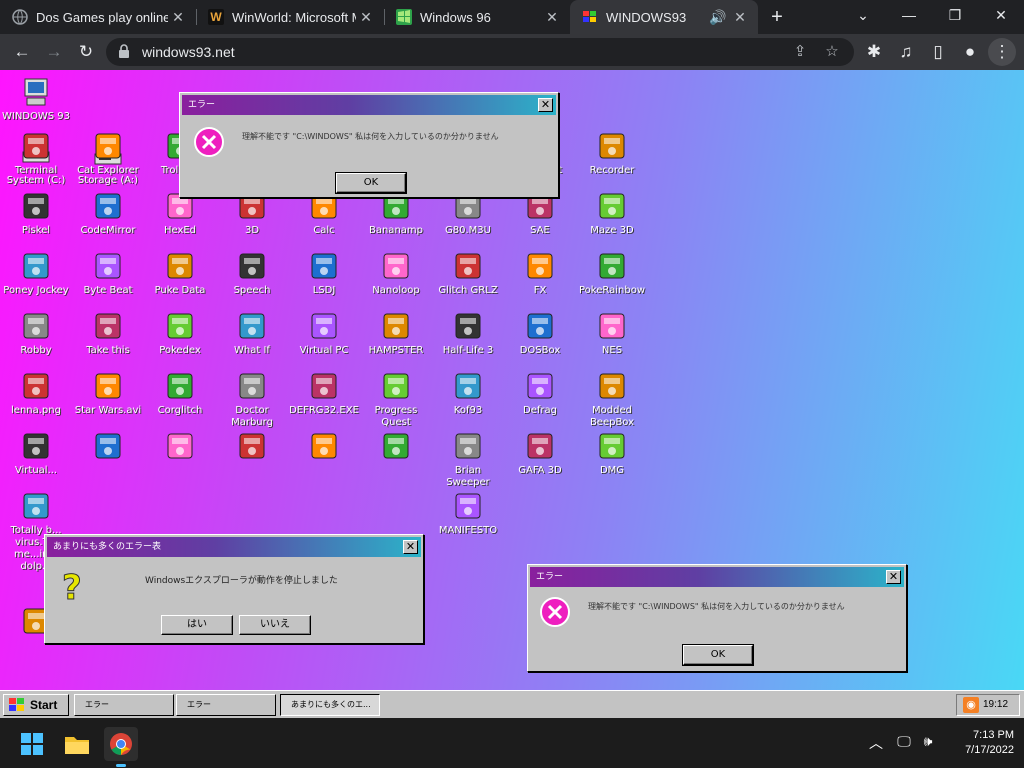 The image size is (1024, 768). Describe the element at coordinates (252, 333) in the screenshot. I see `desktop-icon: What If` at that location.